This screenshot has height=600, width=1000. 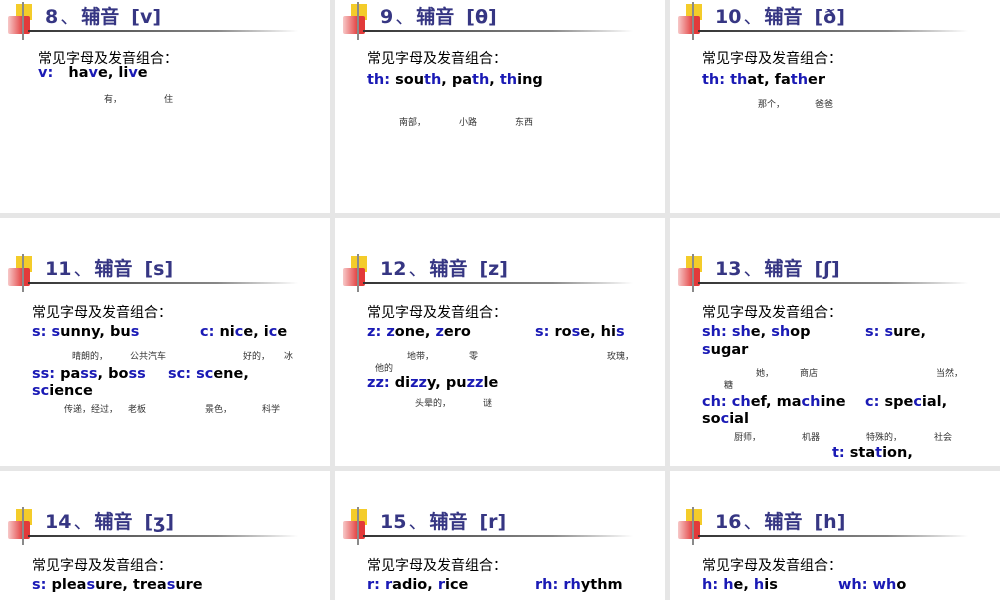 What do you see at coordinates (838, 453) in the screenshot?
I see `highlighted-letters: t:` at bounding box center [838, 453].